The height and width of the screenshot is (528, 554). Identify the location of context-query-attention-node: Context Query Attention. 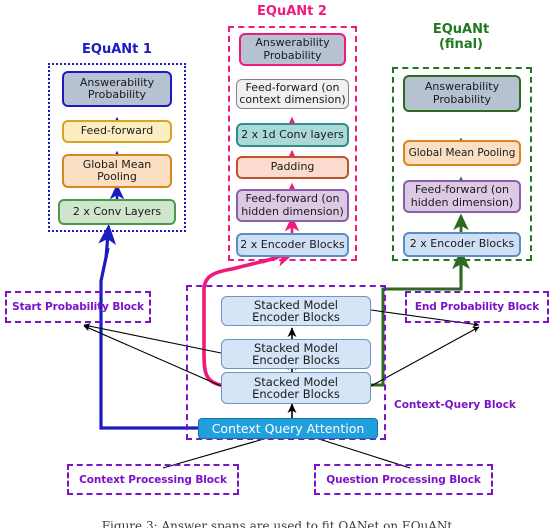
(288, 428).